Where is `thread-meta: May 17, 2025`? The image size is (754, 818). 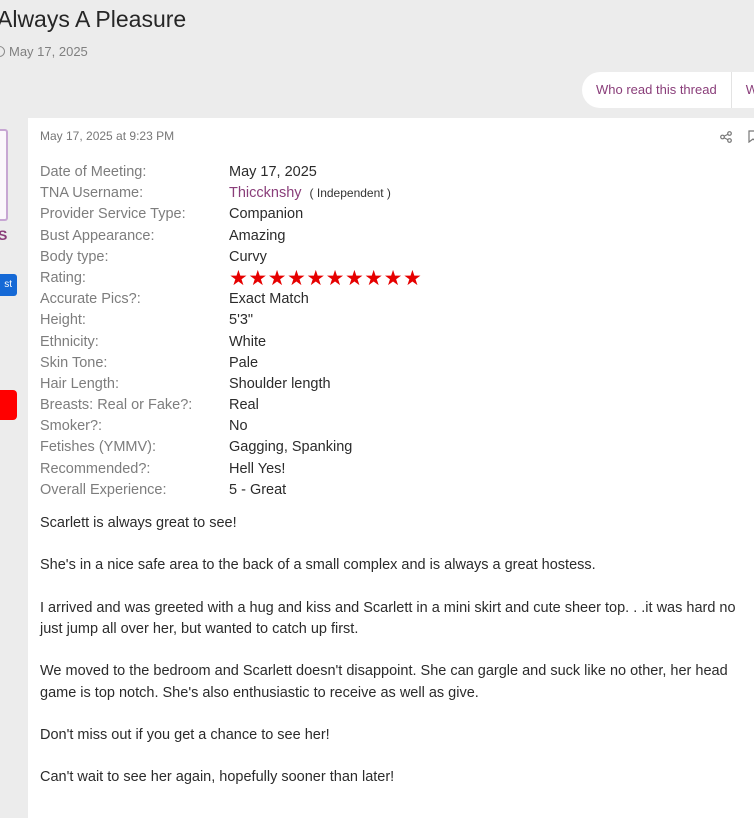 thread-meta: May 17, 2025 is located at coordinates (44, 51).